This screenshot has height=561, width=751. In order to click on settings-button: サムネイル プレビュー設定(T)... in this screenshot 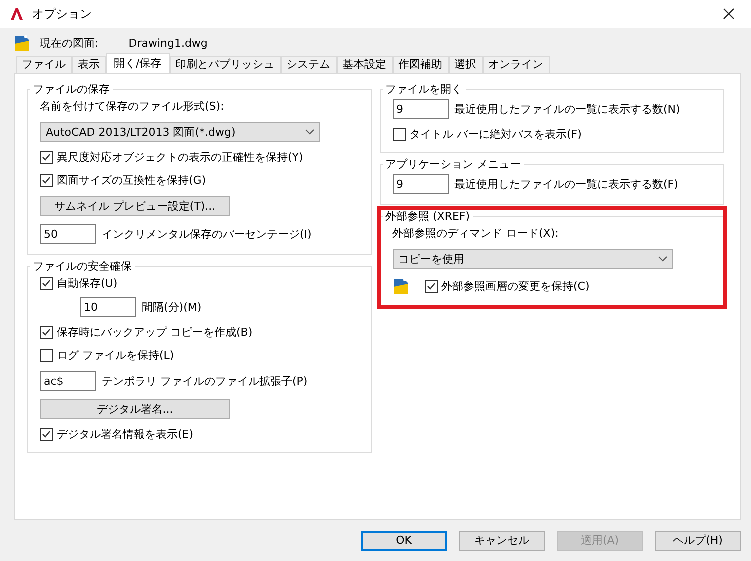, I will do `click(135, 206)`.